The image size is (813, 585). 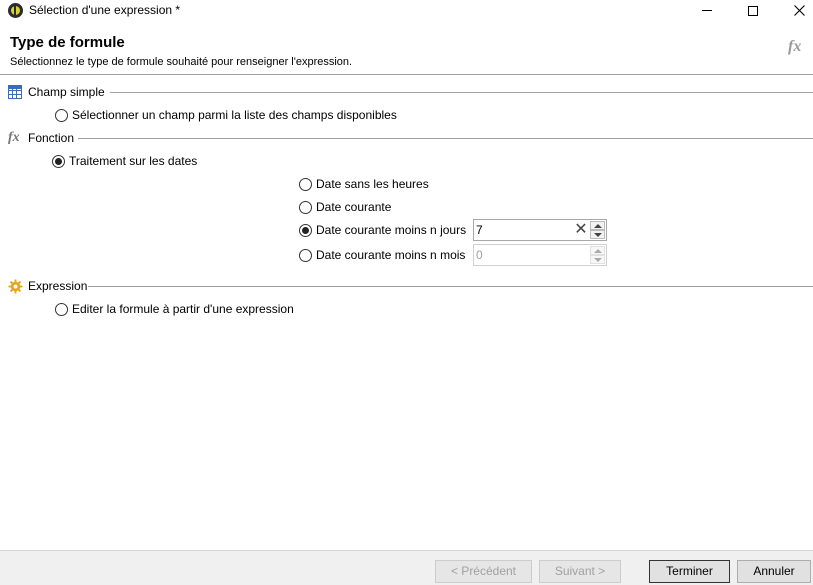 I want to click on radio-label: Date courante moins n mois, so click(x=391, y=255).